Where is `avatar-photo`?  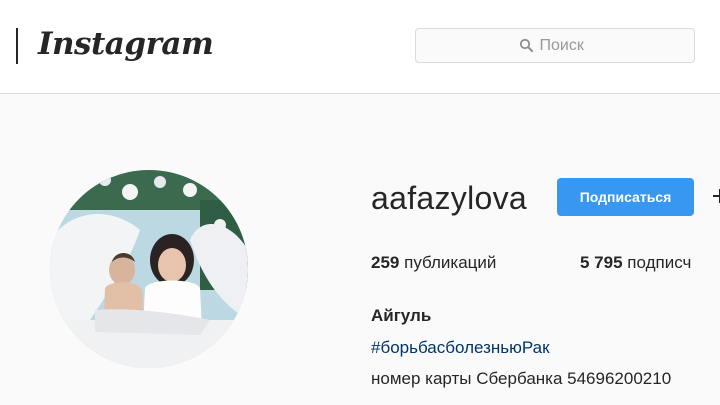 avatar-photo is located at coordinates (149, 269).